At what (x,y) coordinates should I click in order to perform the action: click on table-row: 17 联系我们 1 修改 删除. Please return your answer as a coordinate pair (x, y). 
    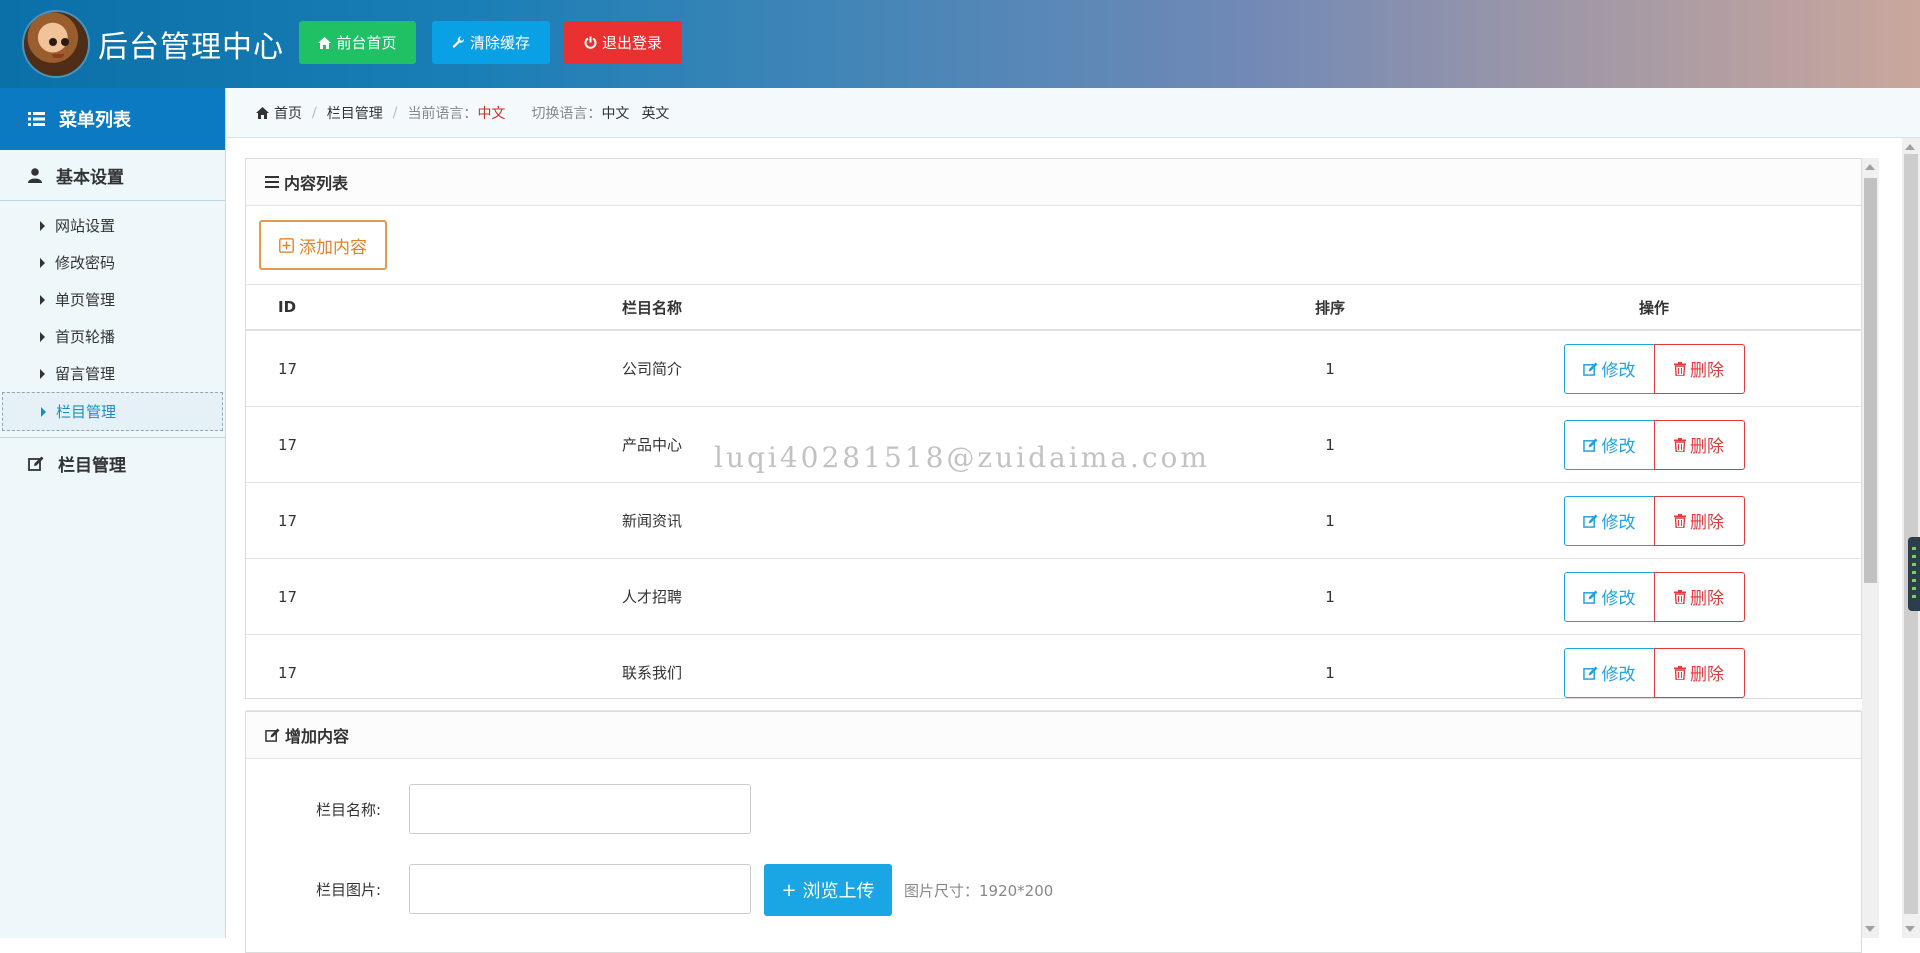
    Looking at the image, I should click on (1053, 672).